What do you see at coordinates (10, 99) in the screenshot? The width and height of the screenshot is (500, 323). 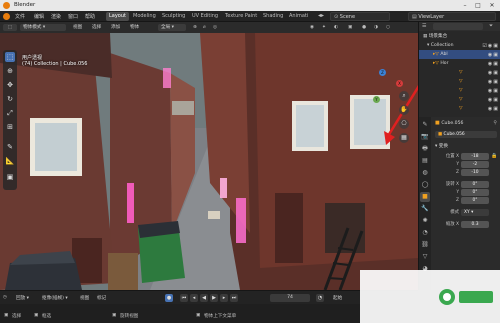 I see `rotate-icon: ↻` at bounding box center [10, 99].